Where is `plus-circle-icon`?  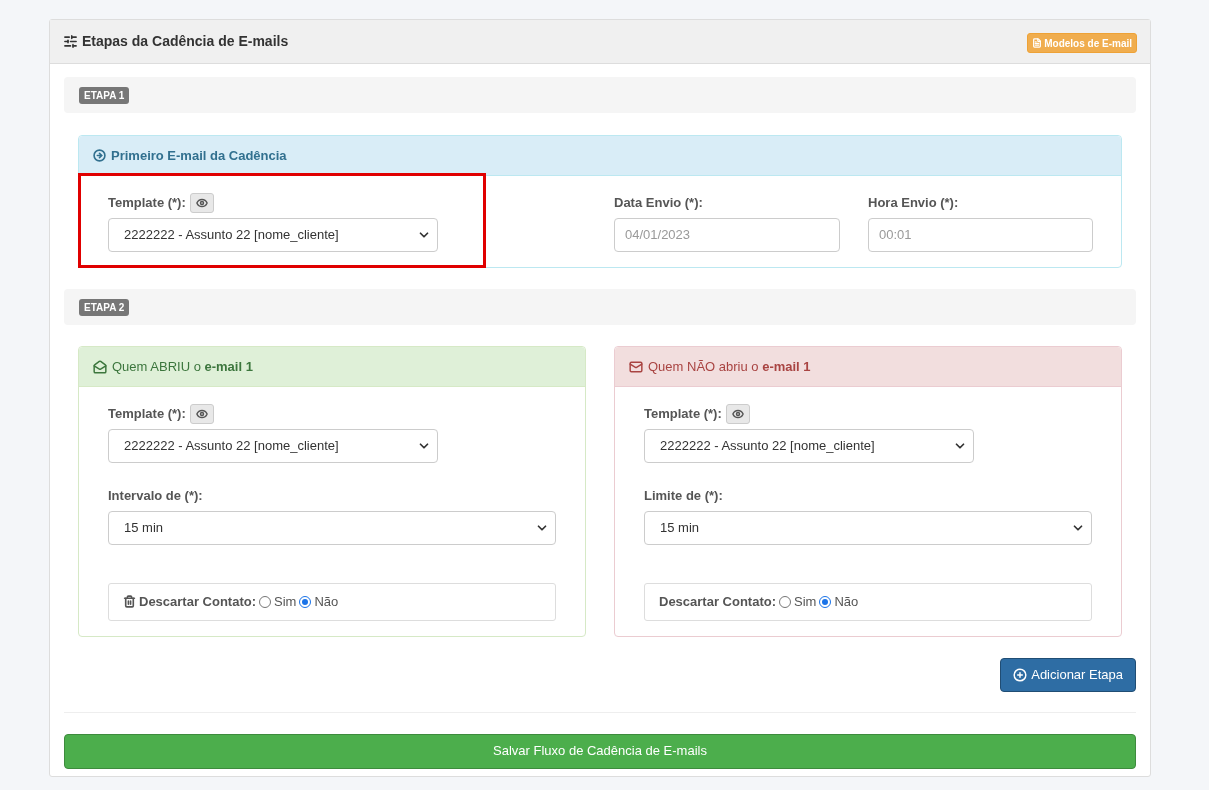
plus-circle-icon is located at coordinates (1020, 674).